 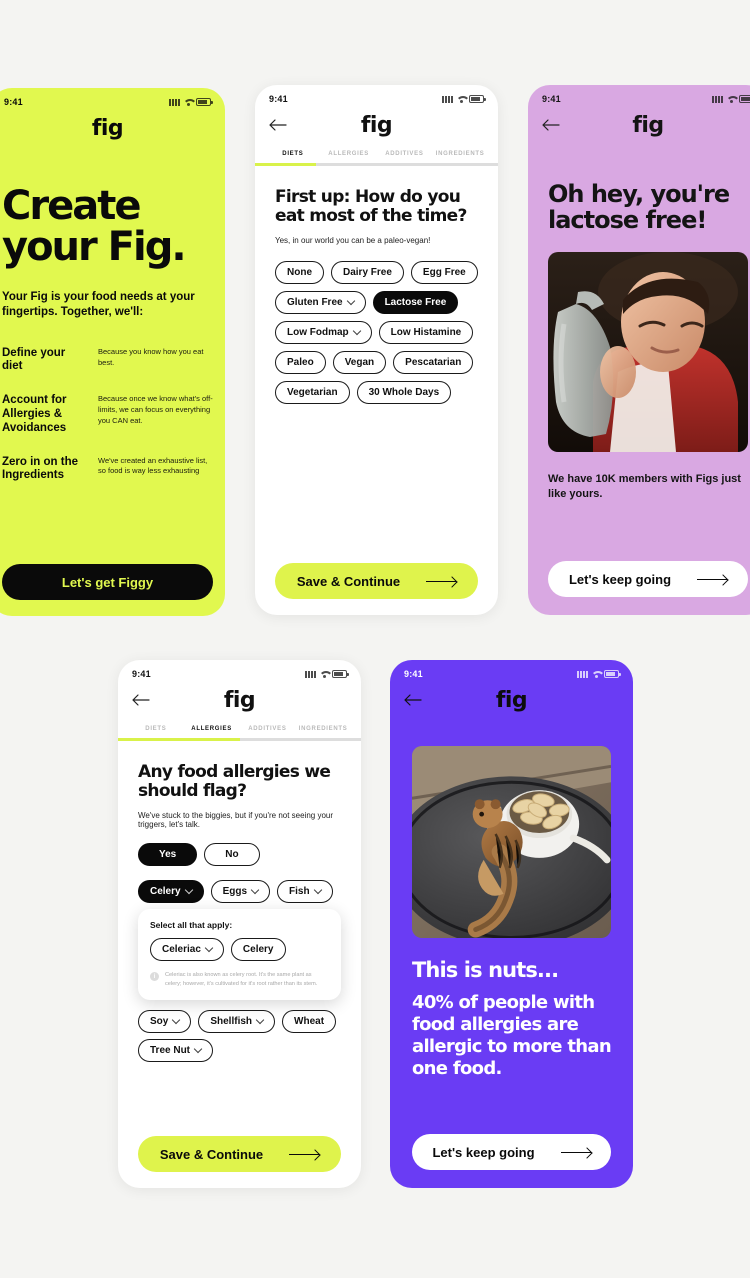 I want to click on diet-chip: Low Fodmap, so click(x=323, y=333).